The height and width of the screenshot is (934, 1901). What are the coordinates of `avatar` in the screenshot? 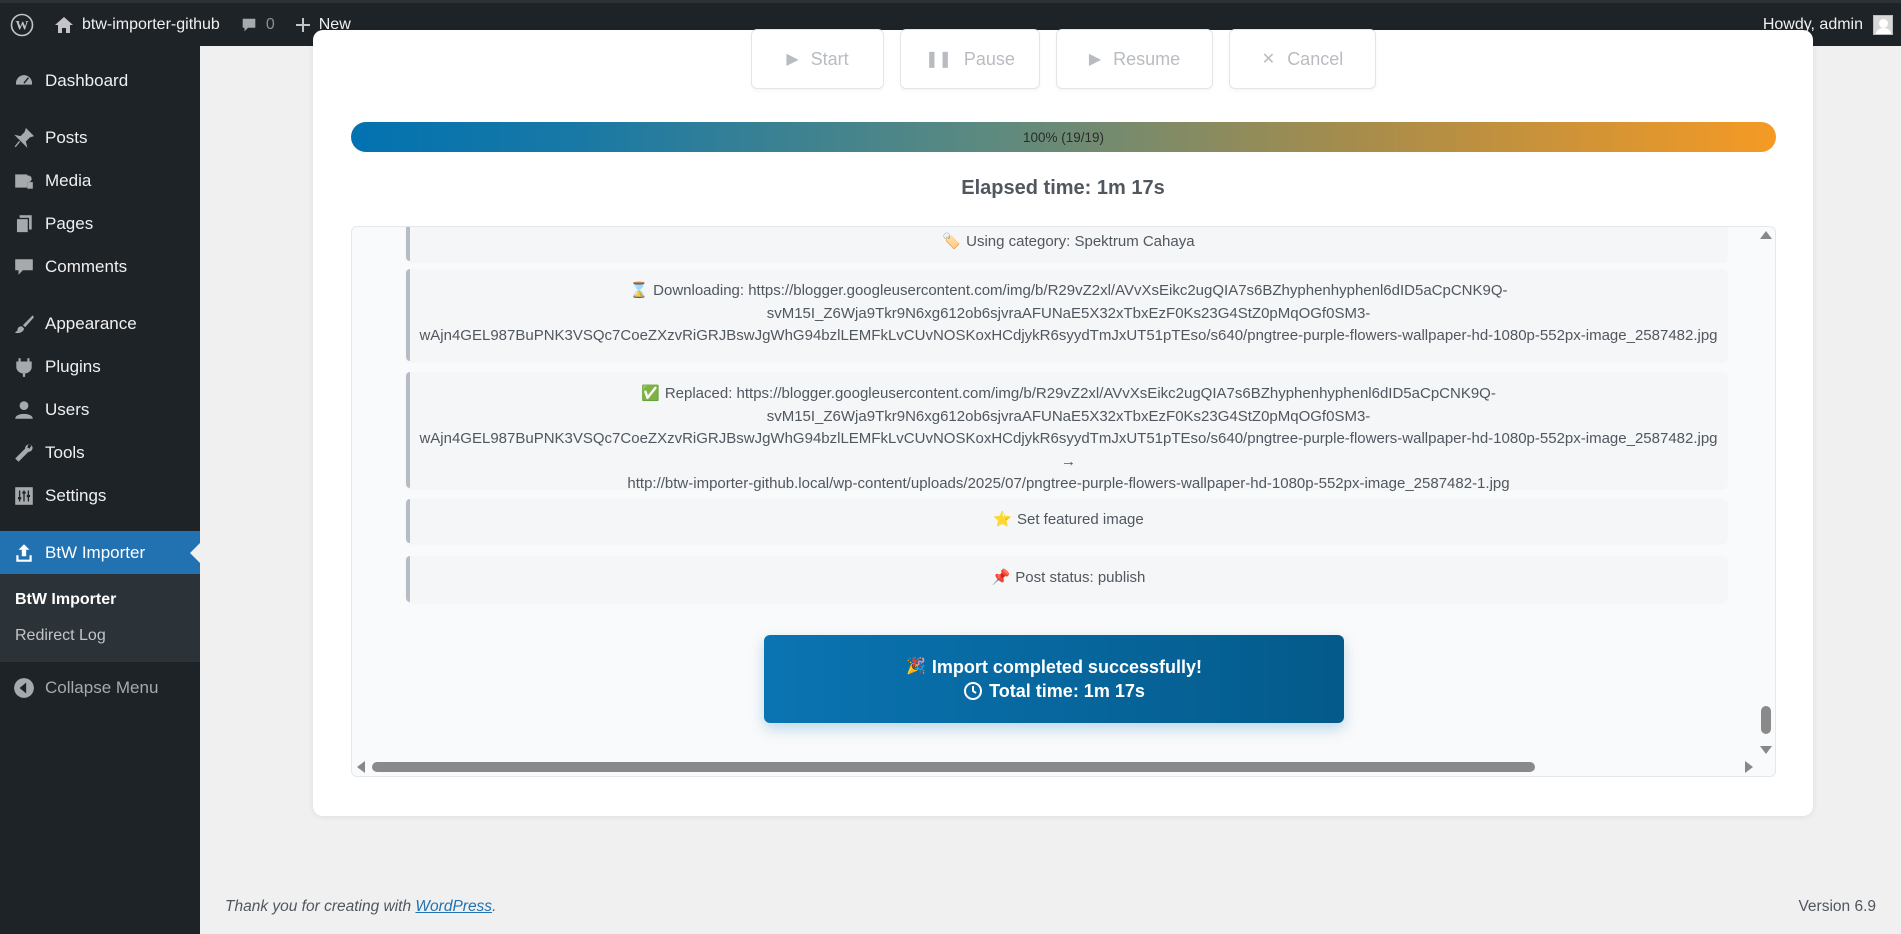 It's located at (1883, 24).